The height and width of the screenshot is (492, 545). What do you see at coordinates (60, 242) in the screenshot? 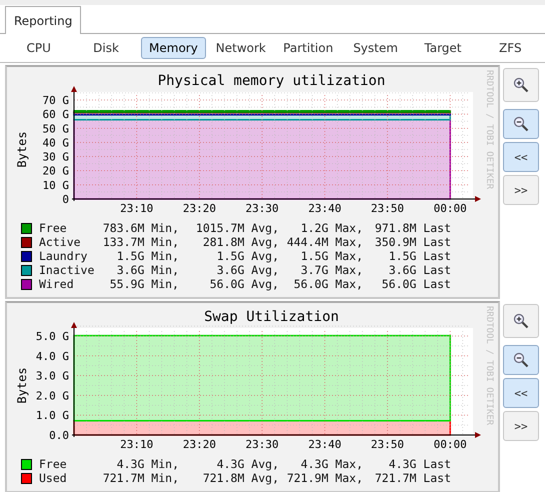
I see `legend-name: Active` at bounding box center [60, 242].